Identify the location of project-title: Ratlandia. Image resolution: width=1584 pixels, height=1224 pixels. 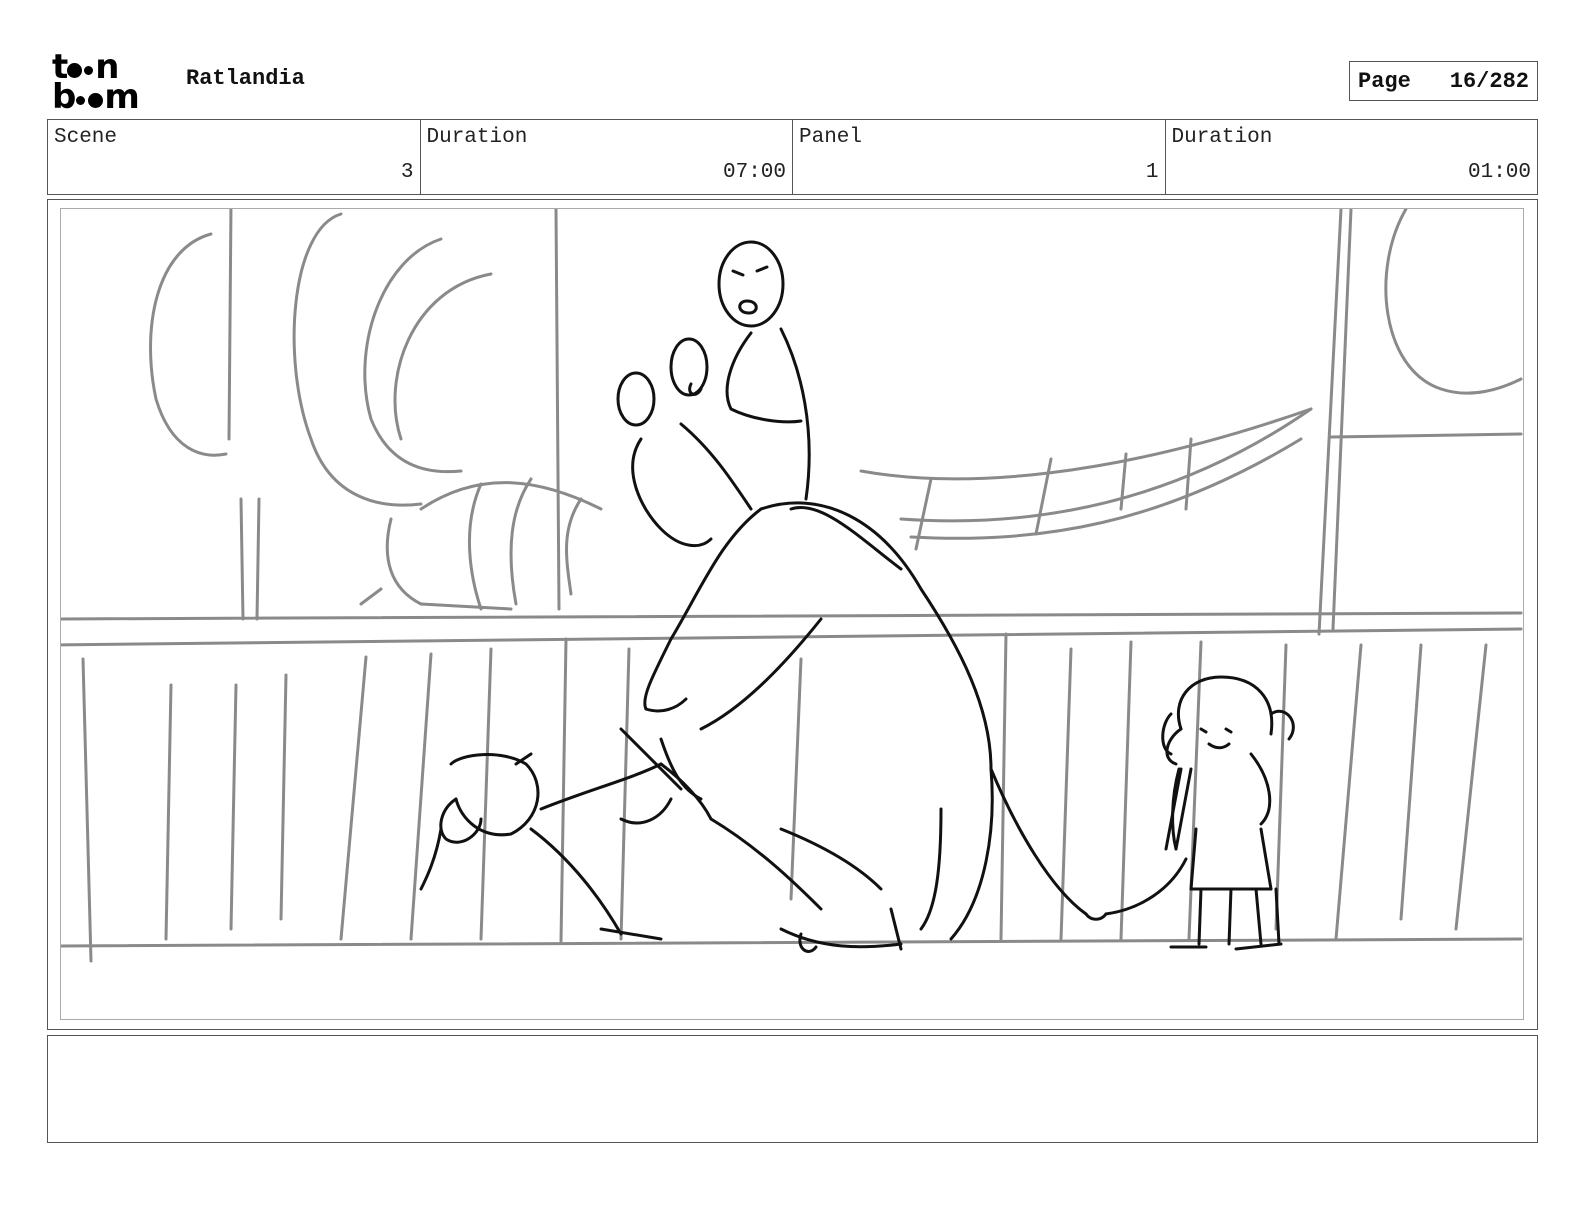
(245, 78).